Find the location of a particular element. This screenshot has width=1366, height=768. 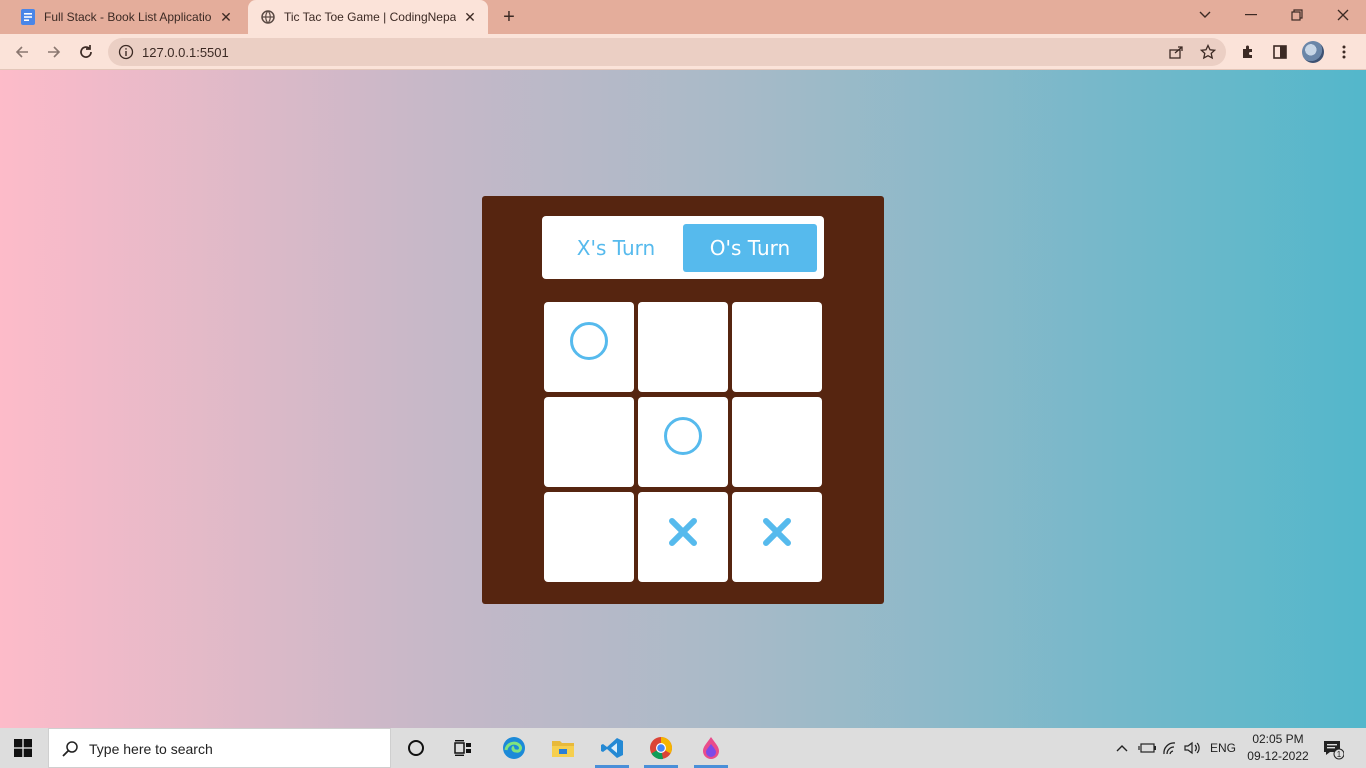

menu-kebab-icon is located at coordinates (1344, 52).